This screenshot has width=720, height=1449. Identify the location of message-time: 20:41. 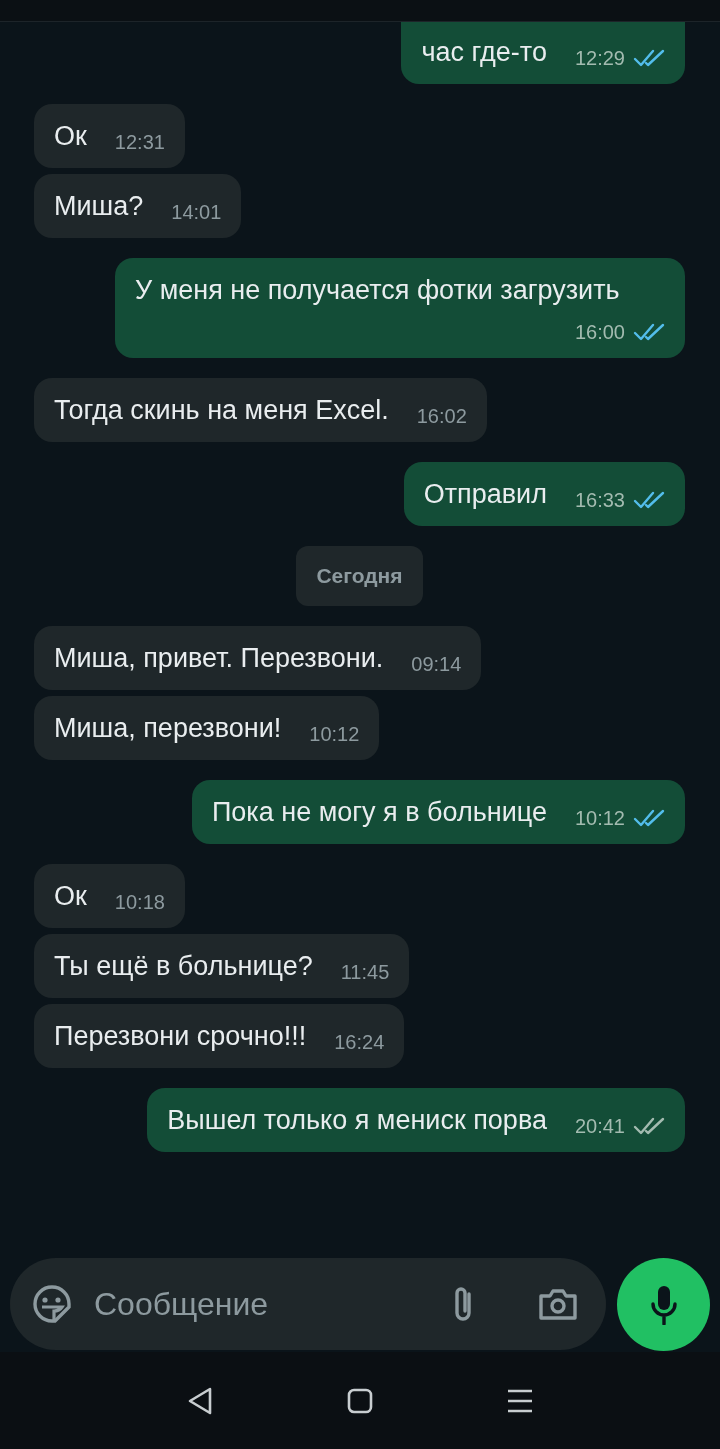
(599, 1125).